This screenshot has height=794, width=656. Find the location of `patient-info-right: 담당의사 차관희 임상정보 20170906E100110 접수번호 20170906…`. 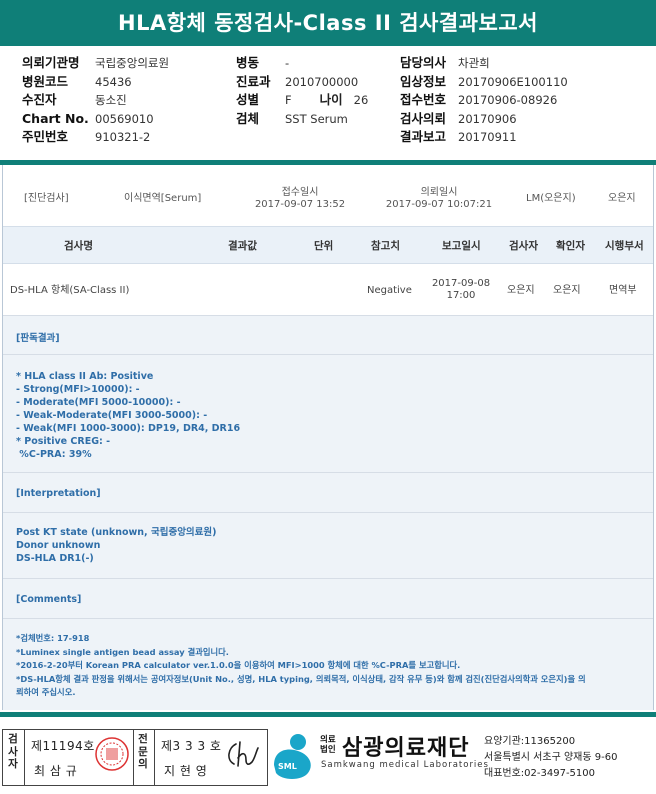

patient-info-right: 담당의사 차관희 임상정보 20170906E100110 접수번호 20170906… is located at coordinates (484, 100).